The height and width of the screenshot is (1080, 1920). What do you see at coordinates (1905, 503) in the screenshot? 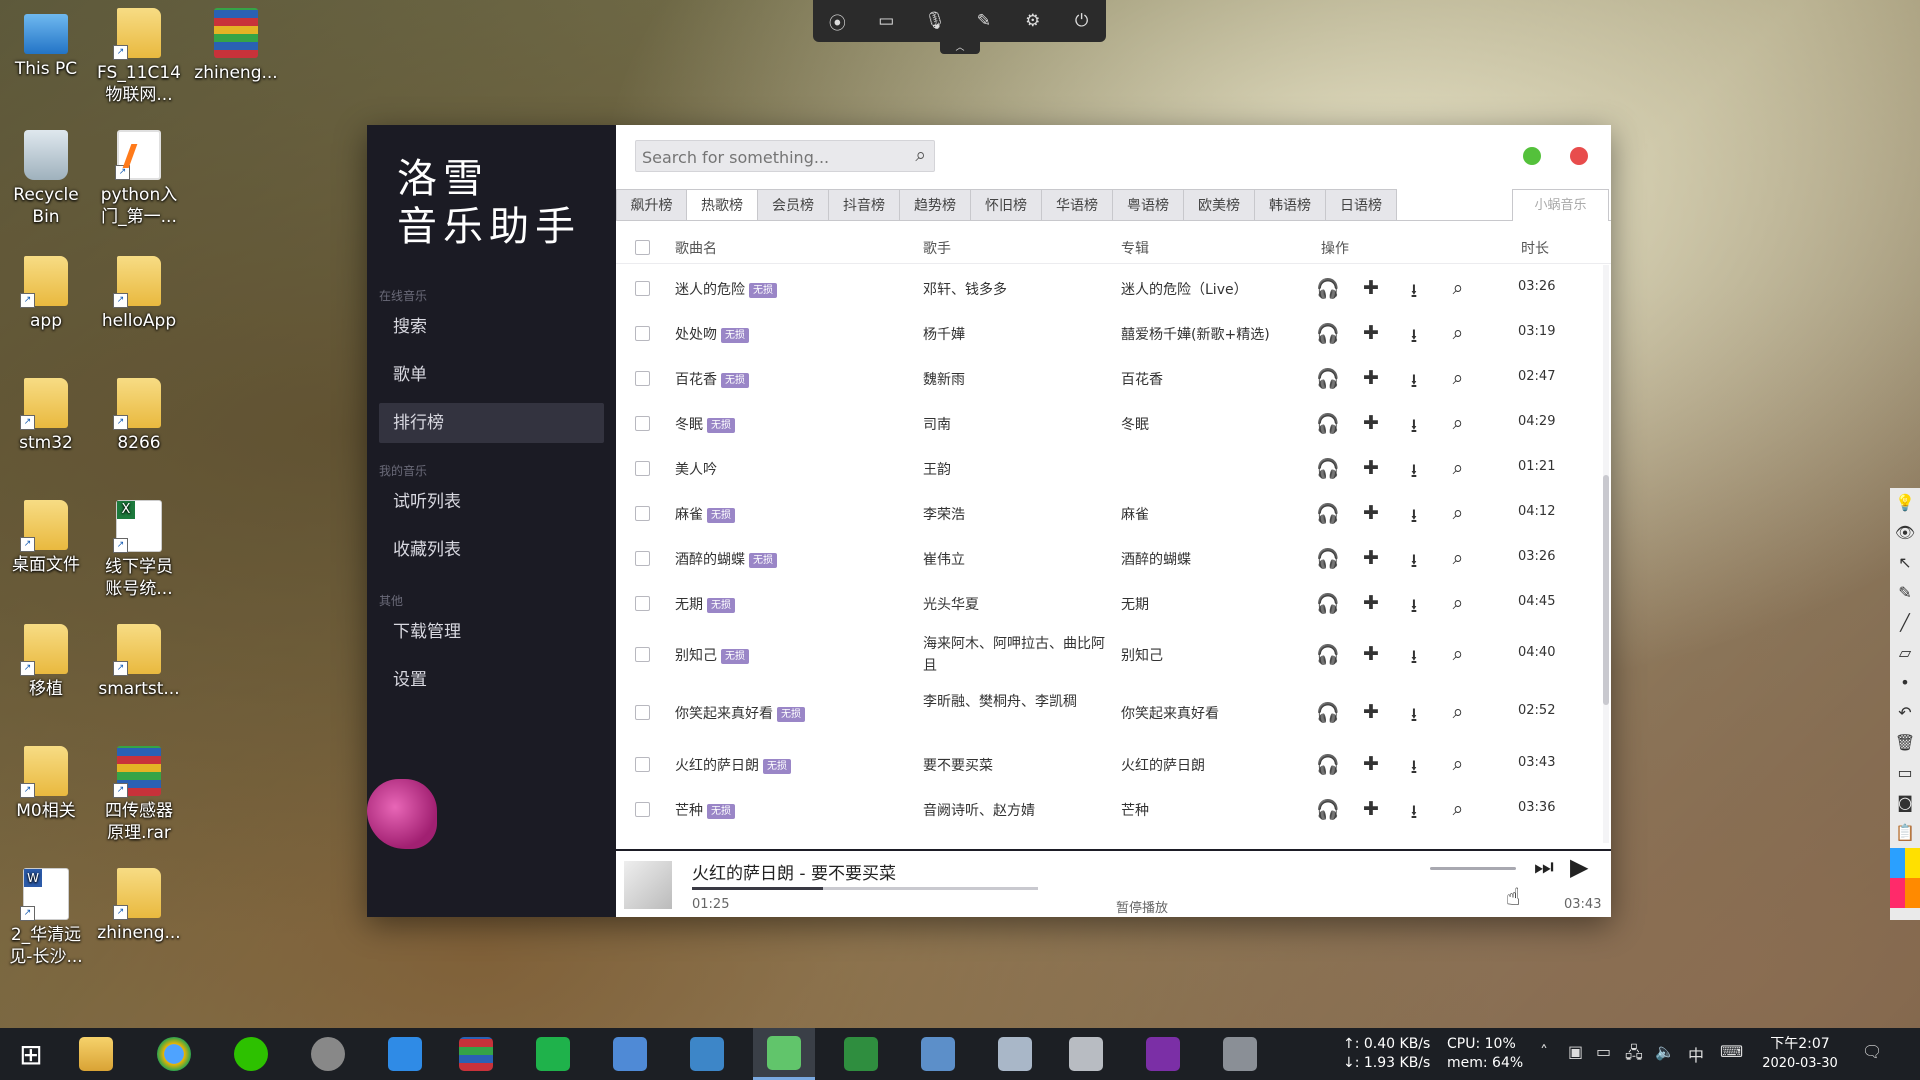
I see `bulb-icon: 💡` at bounding box center [1905, 503].